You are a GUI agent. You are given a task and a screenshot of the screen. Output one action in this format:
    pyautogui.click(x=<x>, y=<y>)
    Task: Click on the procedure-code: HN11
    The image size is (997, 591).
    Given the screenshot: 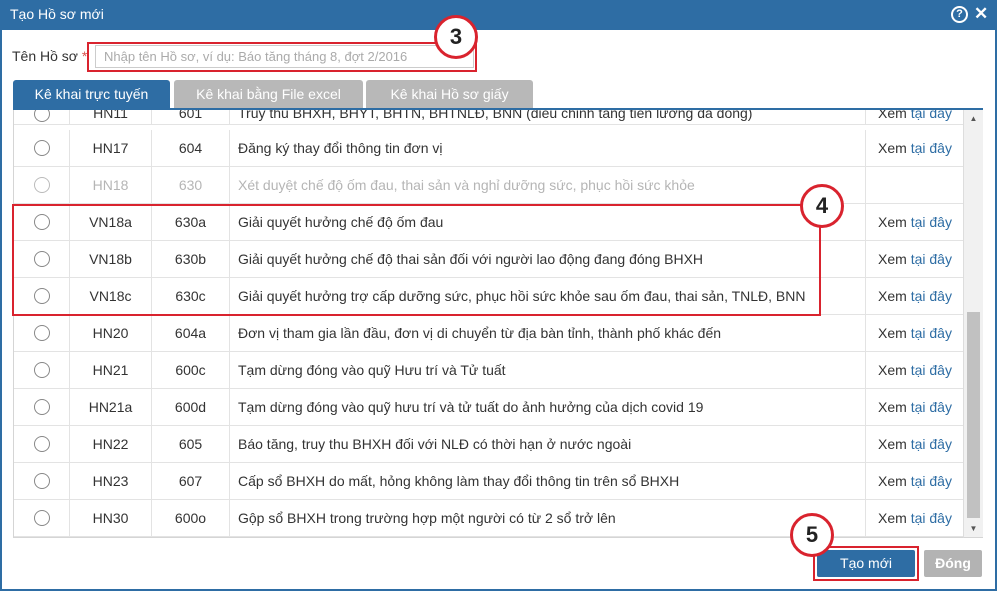 What is the action you would take?
    pyautogui.click(x=111, y=117)
    